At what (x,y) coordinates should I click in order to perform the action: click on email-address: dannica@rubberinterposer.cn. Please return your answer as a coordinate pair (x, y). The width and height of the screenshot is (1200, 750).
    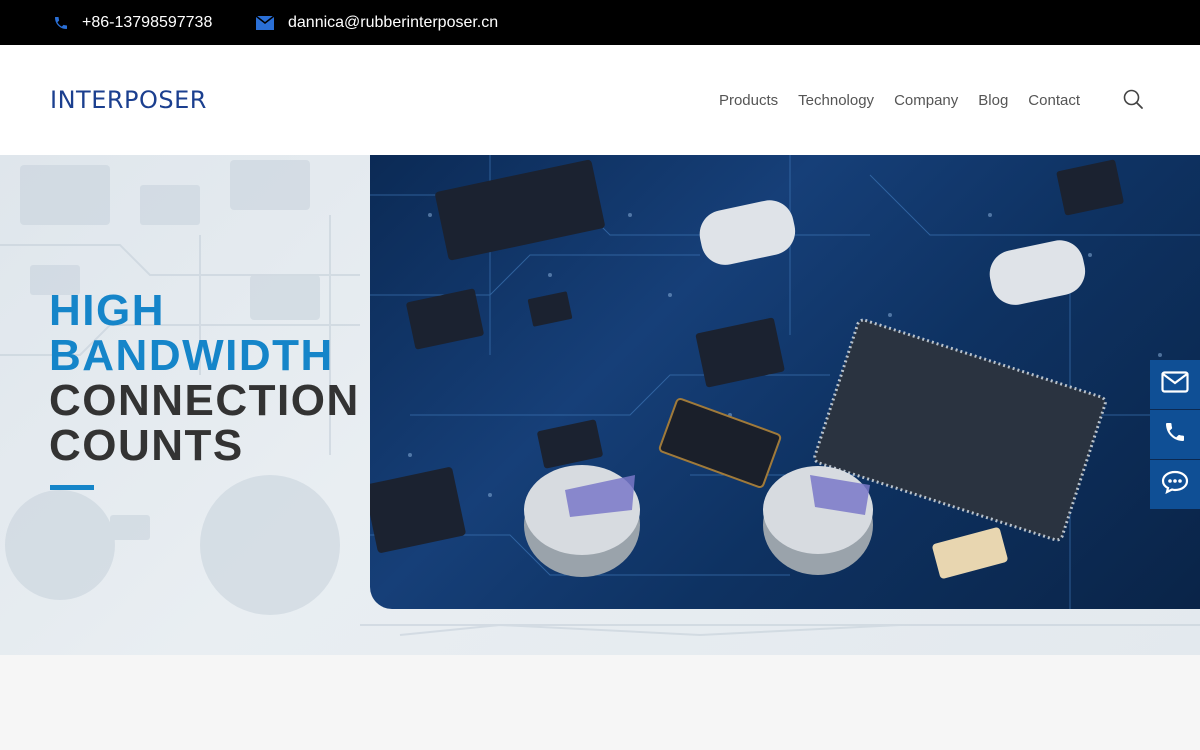
    Looking at the image, I should click on (393, 22).